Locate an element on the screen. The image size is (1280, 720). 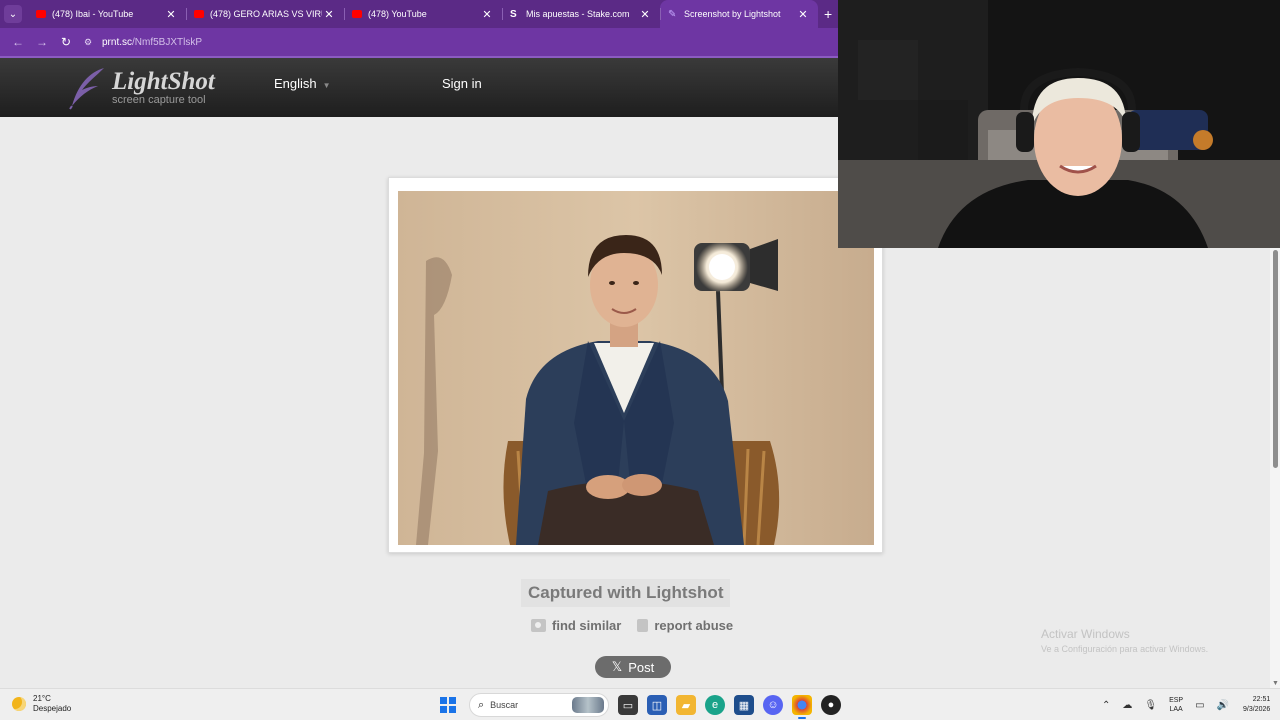
url-path: /Nmf5BJXTlskP is located at coordinates (167, 42).